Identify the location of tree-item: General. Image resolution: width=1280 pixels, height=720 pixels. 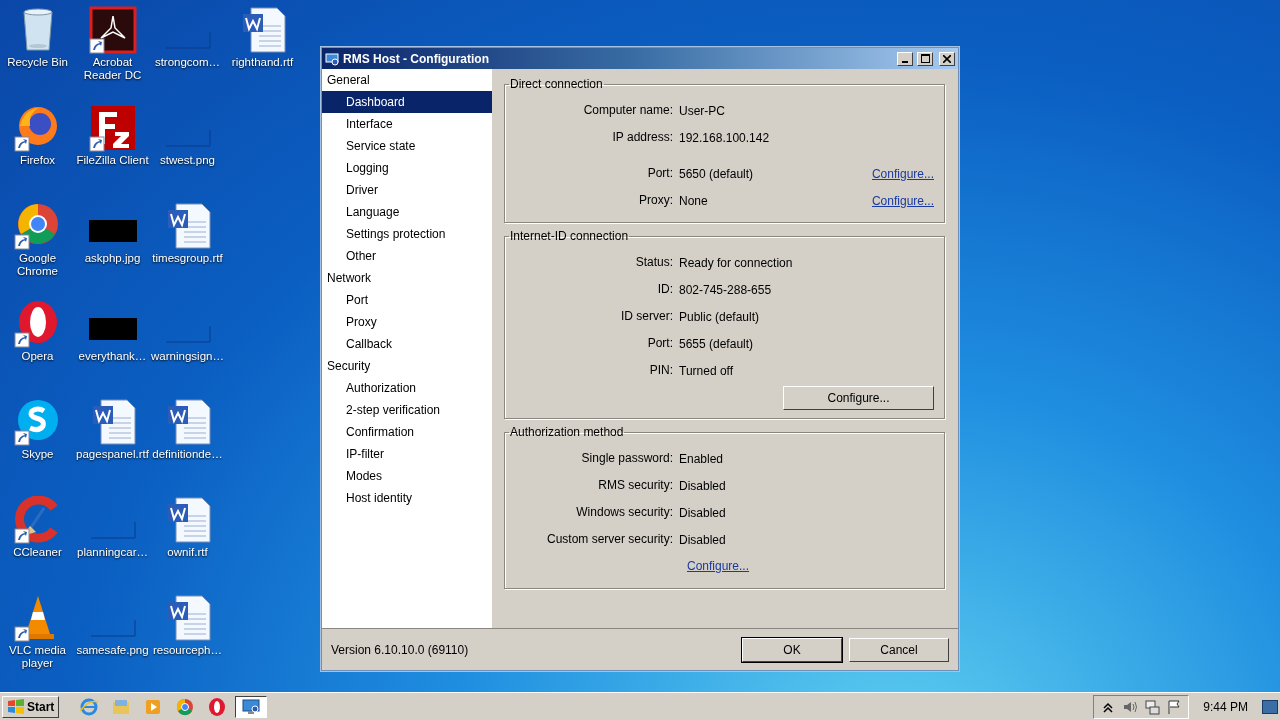
(407, 80).